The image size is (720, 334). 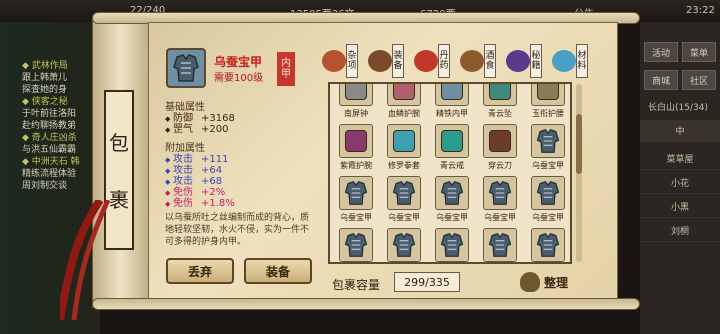 I want to click on tab-label: 材料, so click(x=582, y=61).